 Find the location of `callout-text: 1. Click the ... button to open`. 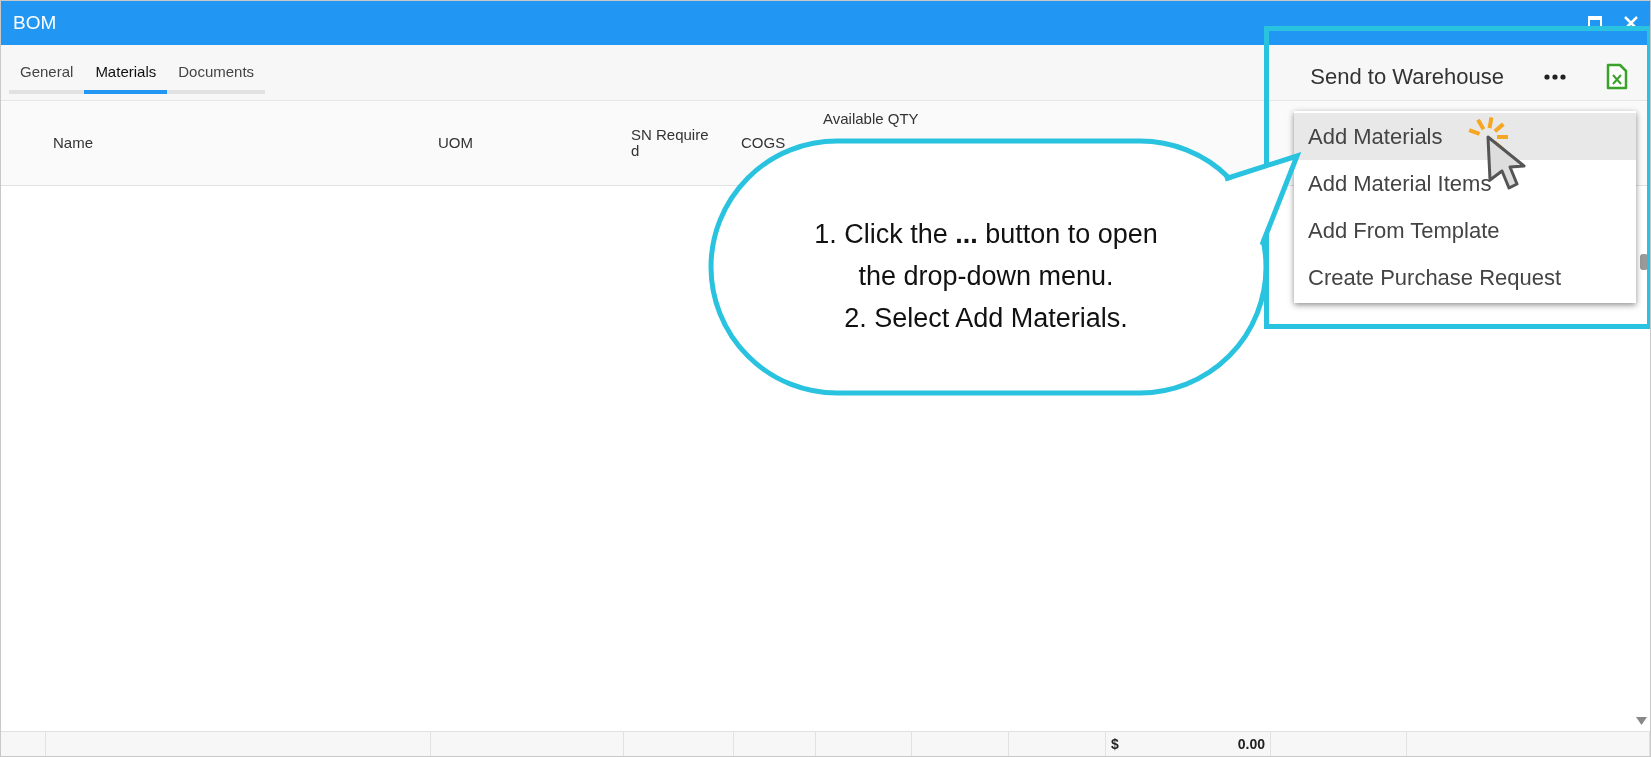

callout-text: 1. Click the ... button to open is located at coordinates (986, 234).